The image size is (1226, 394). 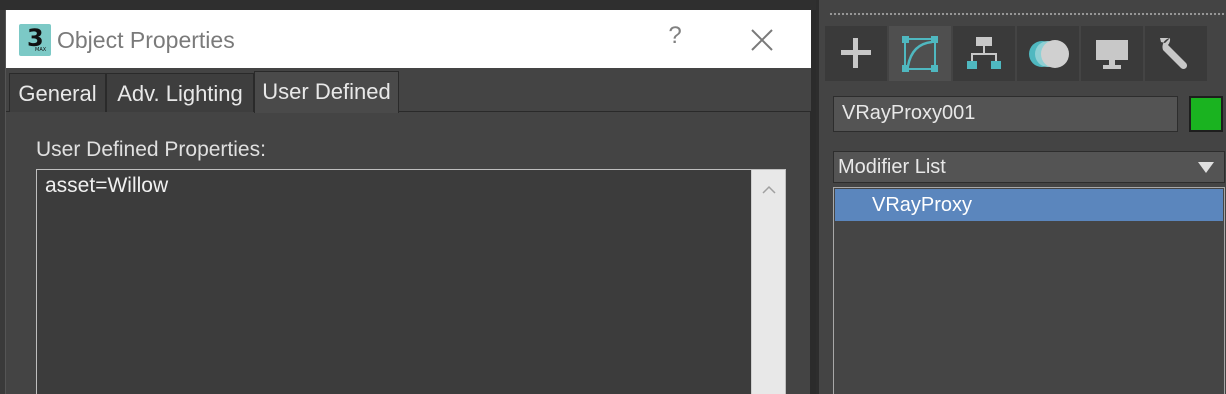 What do you see at coordinates (408, 39) in the screenshot?
I see `dialog-titlebar: 3 MAX Object Properties ?` at bounding box center [408, 39].